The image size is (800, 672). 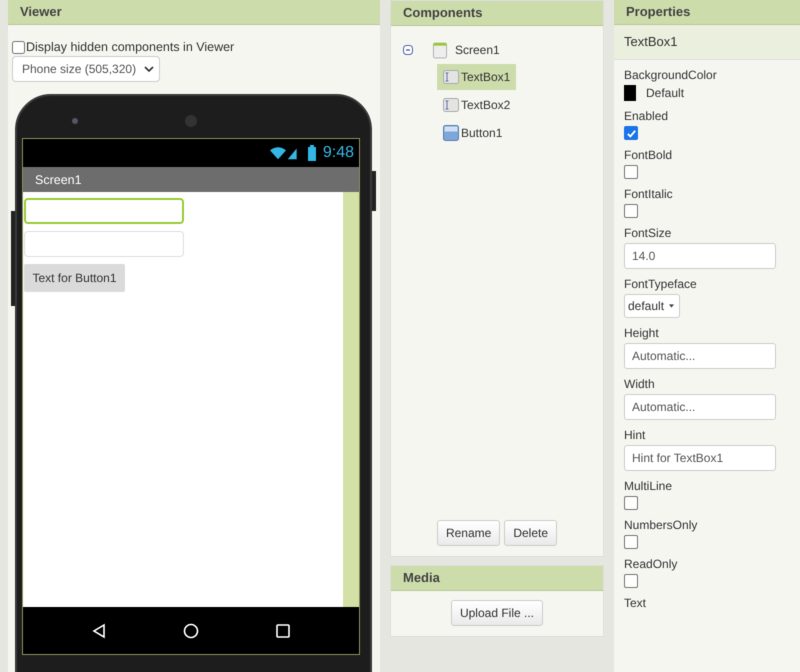 What do you see at coordinates (671, 306) in the screenshot?
I see `caret-icon` at bounding box center [671, 306].